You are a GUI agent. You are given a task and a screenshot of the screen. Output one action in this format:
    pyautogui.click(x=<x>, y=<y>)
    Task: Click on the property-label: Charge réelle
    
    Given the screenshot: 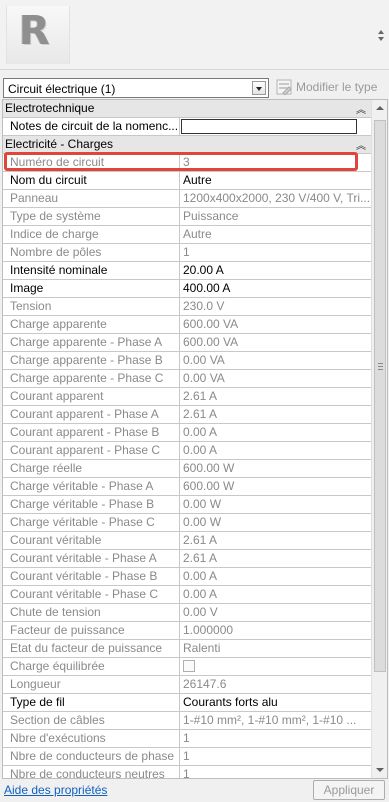 What is the action you would take?
    pyautogui.click(x=91, y=468)
    